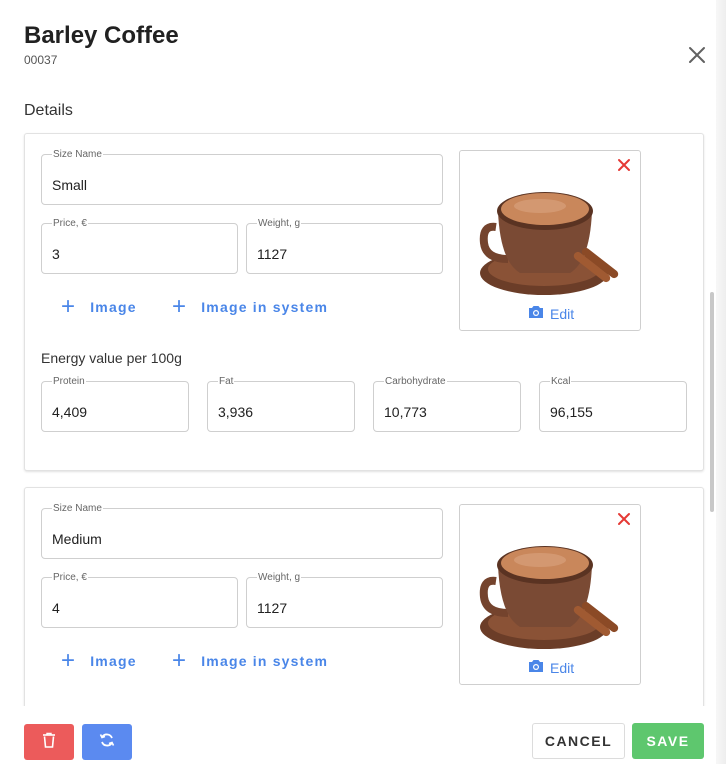  What do you see at coordinates (415, 381) in the screenshot?
I see `carbohydrate-label: Carbohydrate` at bounding box center [415, 381].